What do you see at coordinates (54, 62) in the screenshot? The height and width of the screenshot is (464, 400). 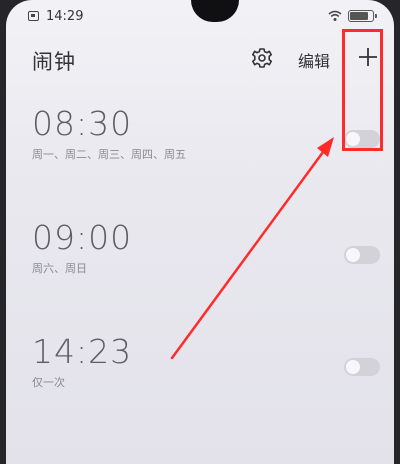 I see `page-title: 闹钟` at bounding box center [54, 62].